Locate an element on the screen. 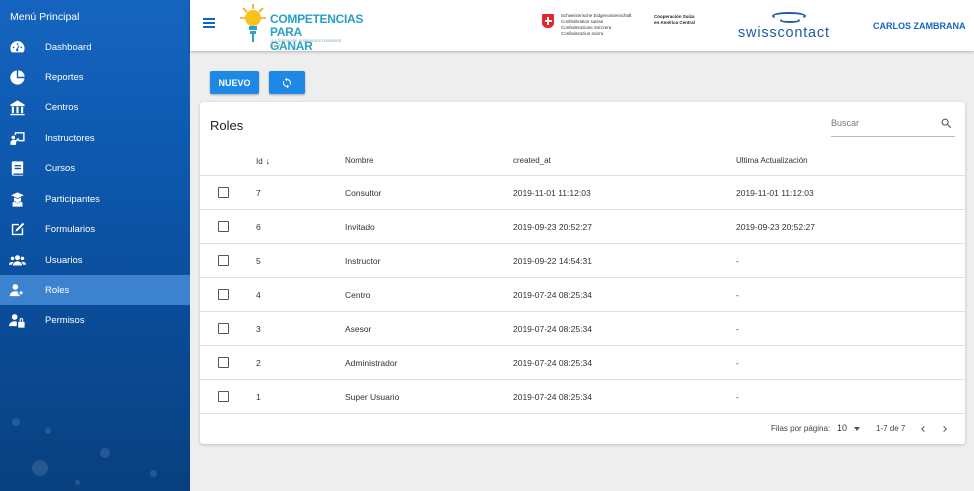 This screenshot has height=491, width=974. search-icon is located at coordinates (946, 123).